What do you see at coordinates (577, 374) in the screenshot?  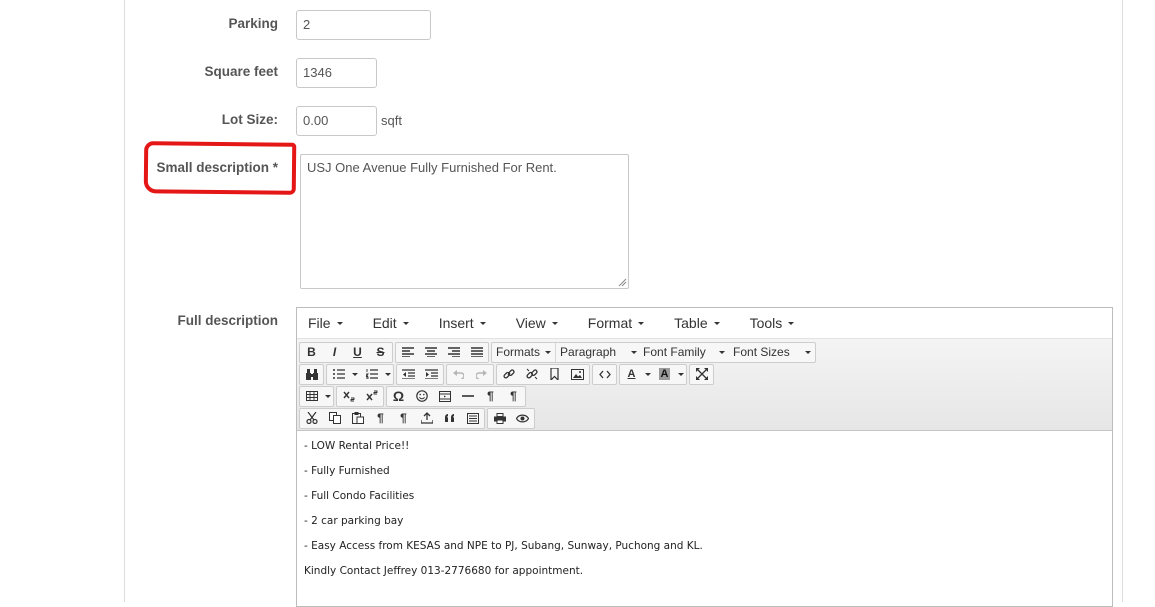 I see `image-icon` at bounding box center [577, 374].